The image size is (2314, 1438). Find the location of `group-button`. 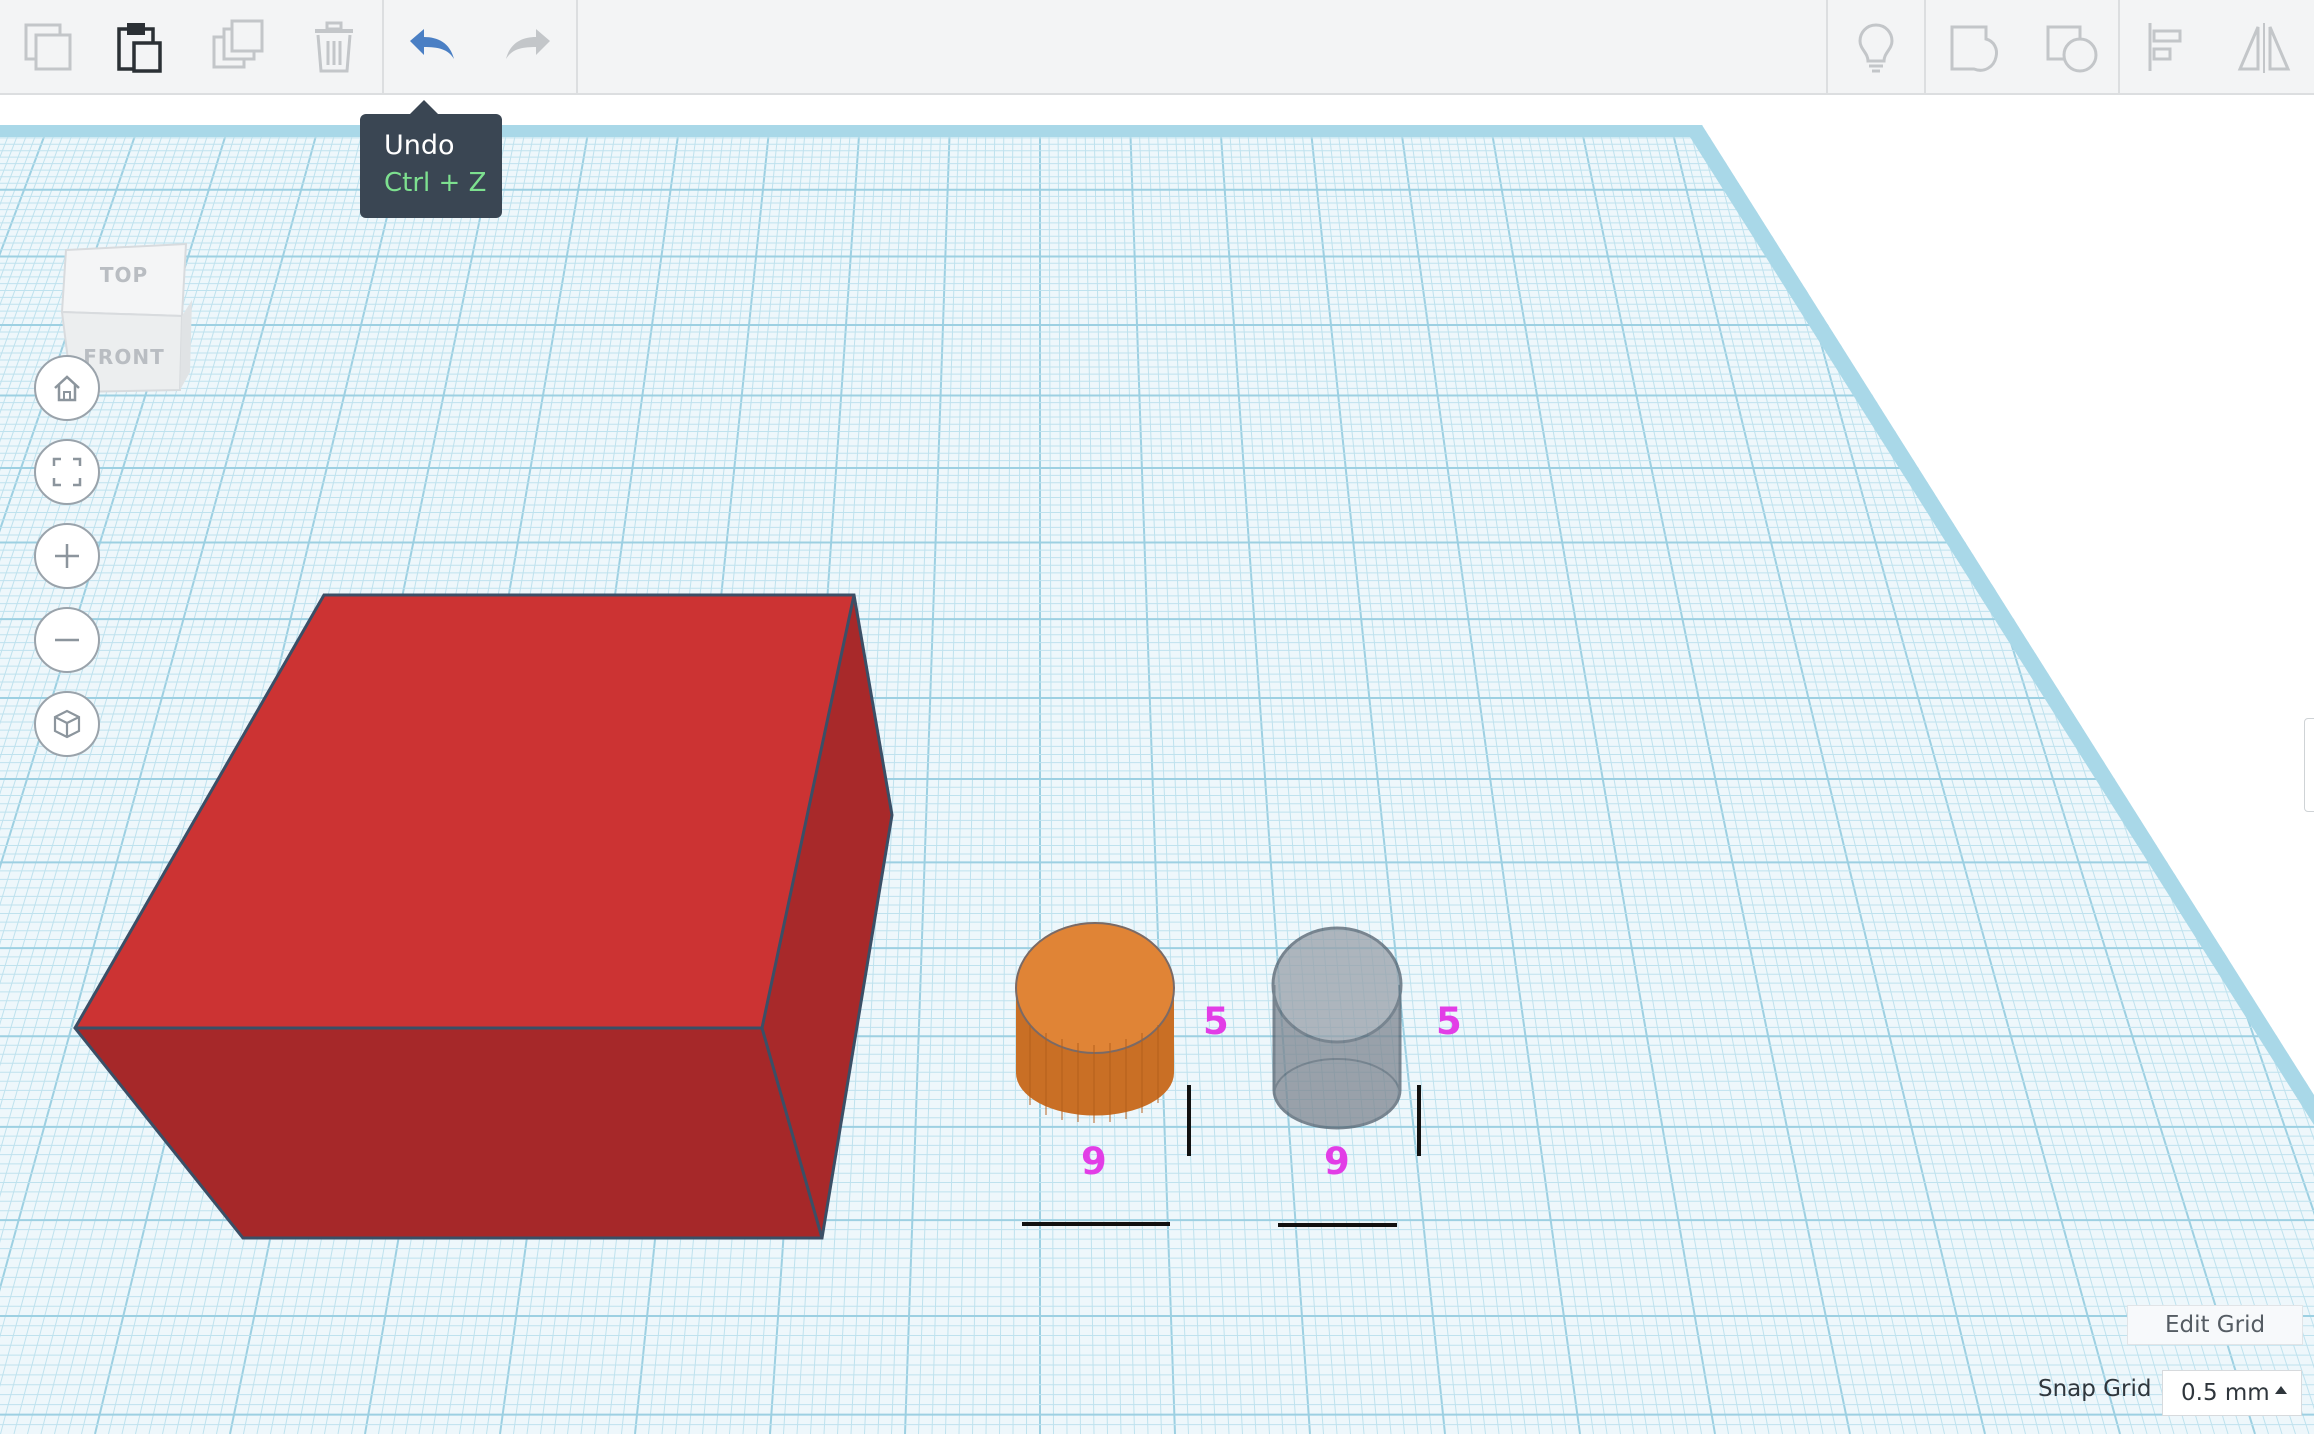

group-button is located at coordinates (1974, 46).